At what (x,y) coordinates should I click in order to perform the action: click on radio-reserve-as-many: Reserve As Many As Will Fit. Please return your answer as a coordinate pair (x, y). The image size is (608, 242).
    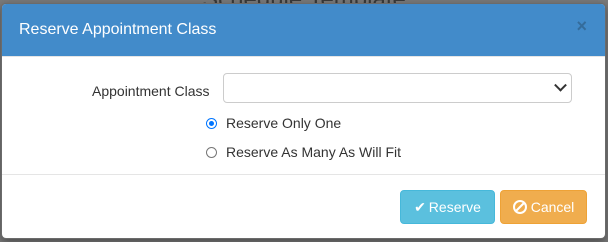
    Looking at the image, I should click on (303, 152).